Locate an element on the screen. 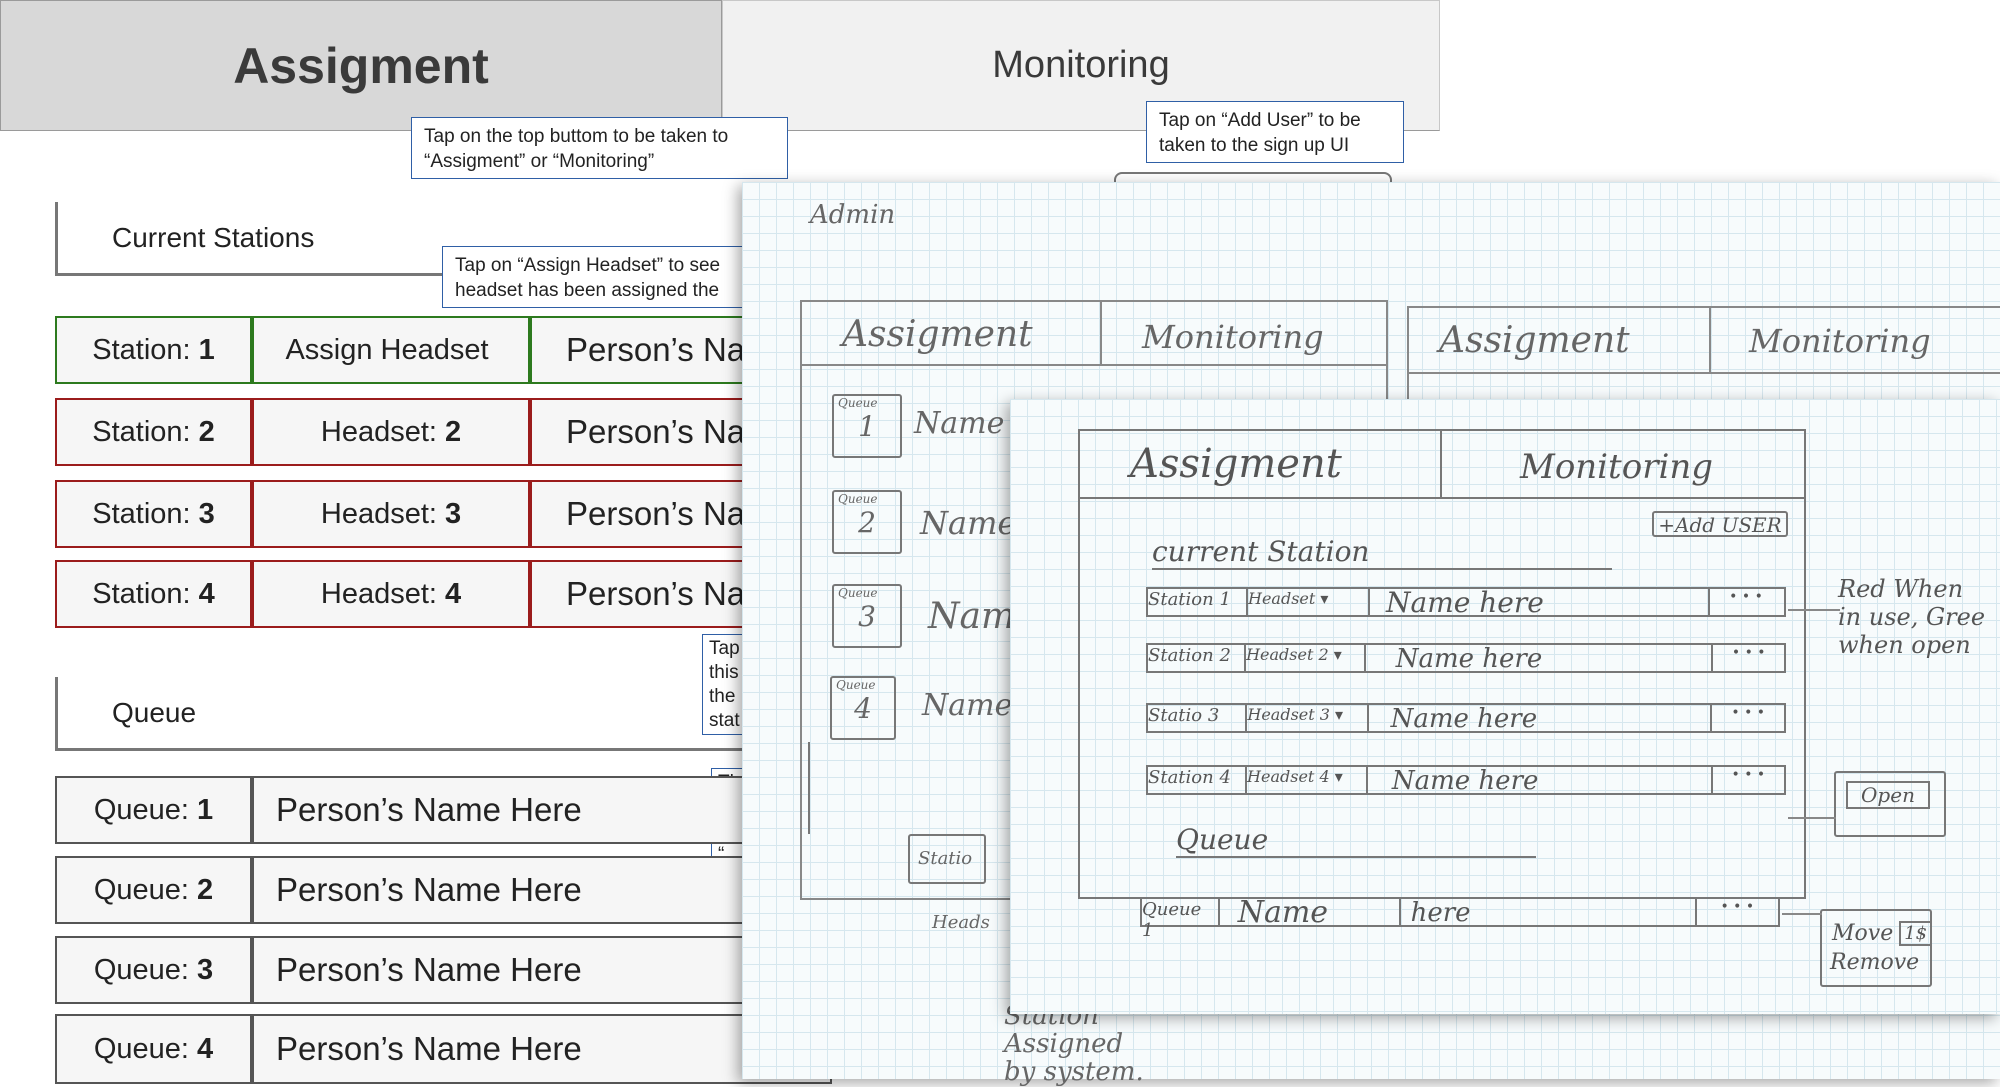 The height and width of the screenshot is (1087, 2000). station-row: Station: 4 Headset: 4 Person’s Na is located at coordinates (442, 594).